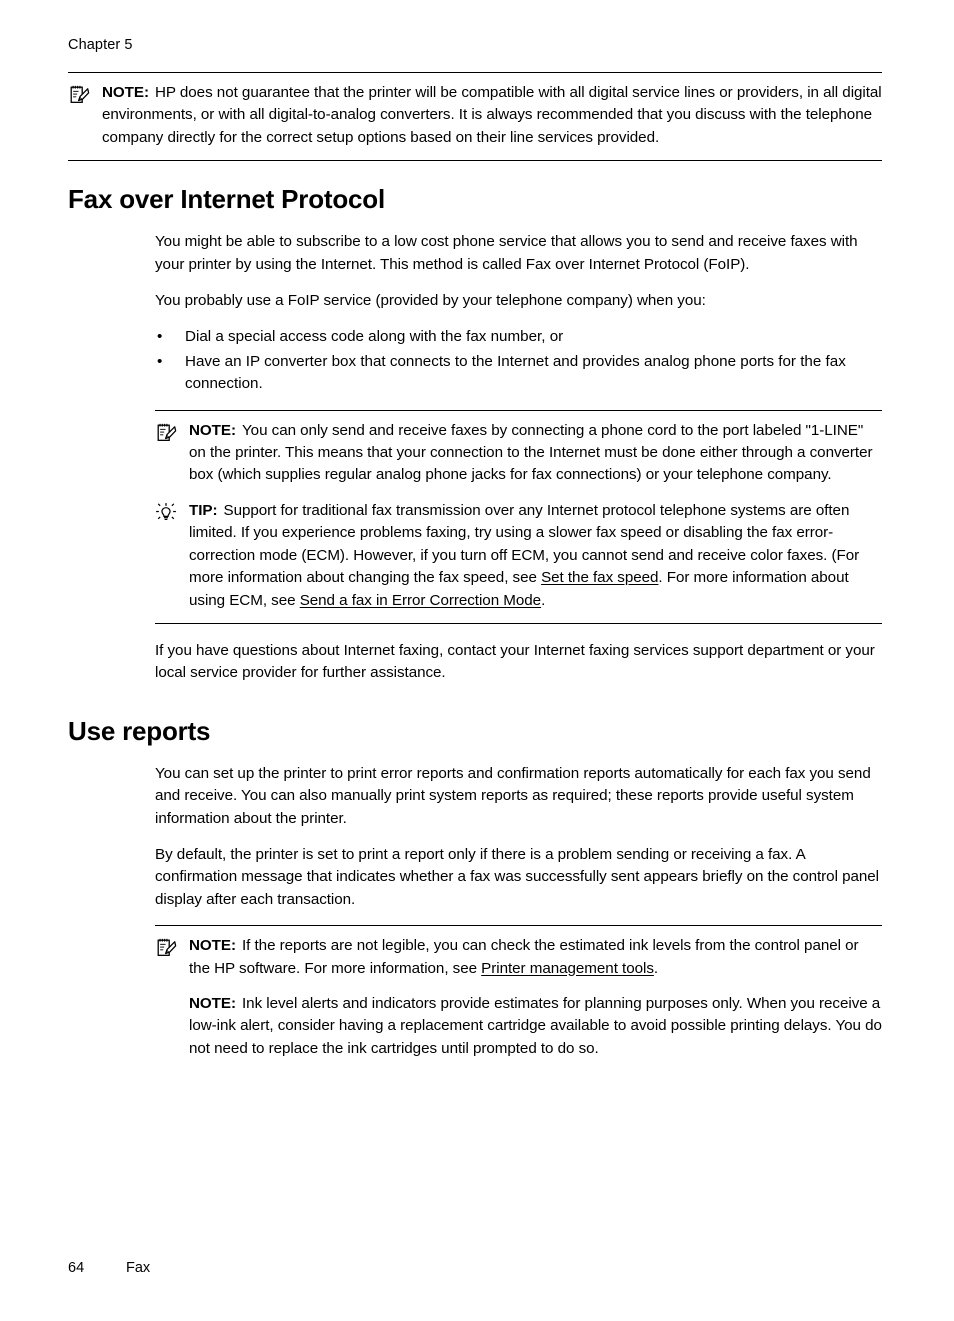  I want to click on running-head-chapter: Chapter 5, so click(100, 45).